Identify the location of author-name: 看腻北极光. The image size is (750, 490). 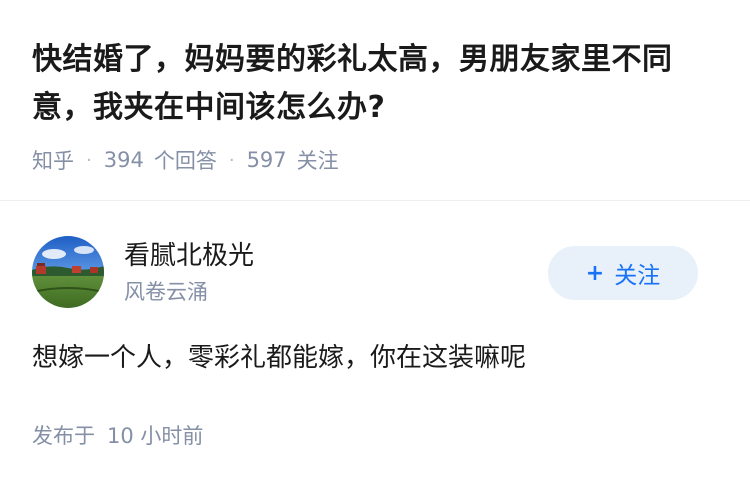
(189, 256).